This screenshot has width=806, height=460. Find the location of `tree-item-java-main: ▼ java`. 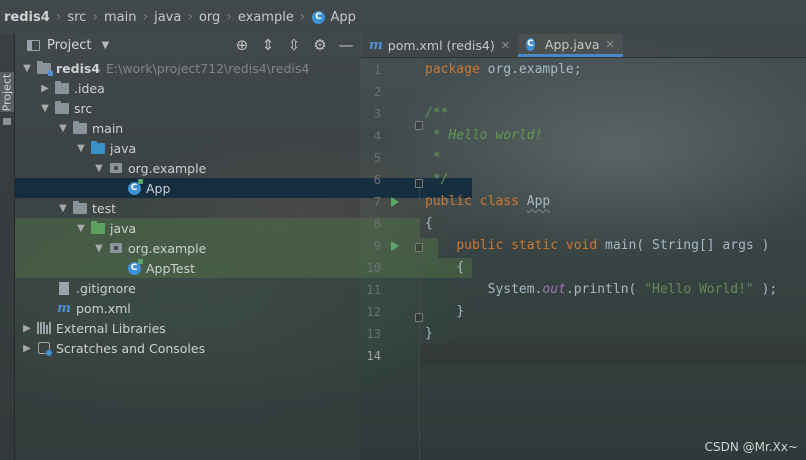

tree-item-java-main: ▼ java is located at coordinates (217, 148).